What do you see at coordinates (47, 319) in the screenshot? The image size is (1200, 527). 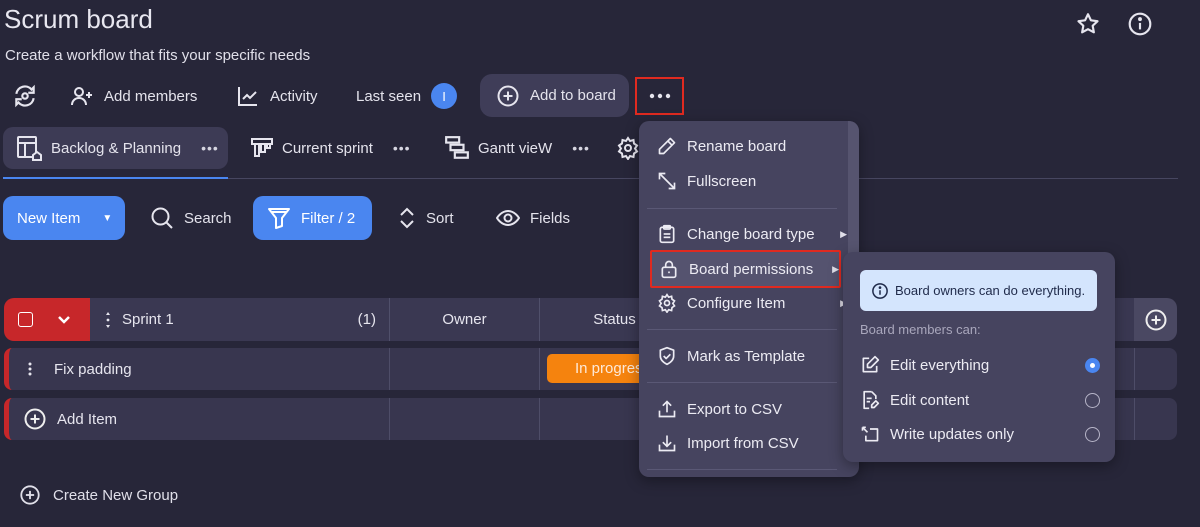 I see `group-header-controls` at bounding box center [47, 319].